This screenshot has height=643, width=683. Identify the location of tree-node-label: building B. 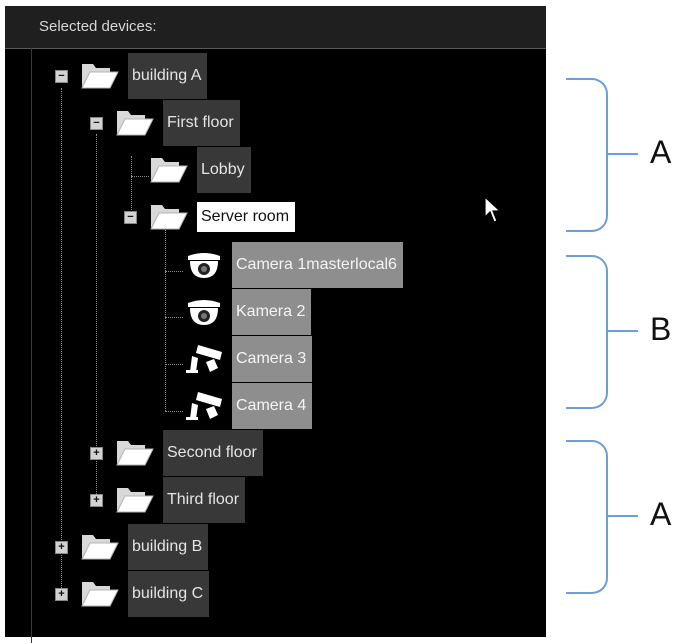
(168, 547).